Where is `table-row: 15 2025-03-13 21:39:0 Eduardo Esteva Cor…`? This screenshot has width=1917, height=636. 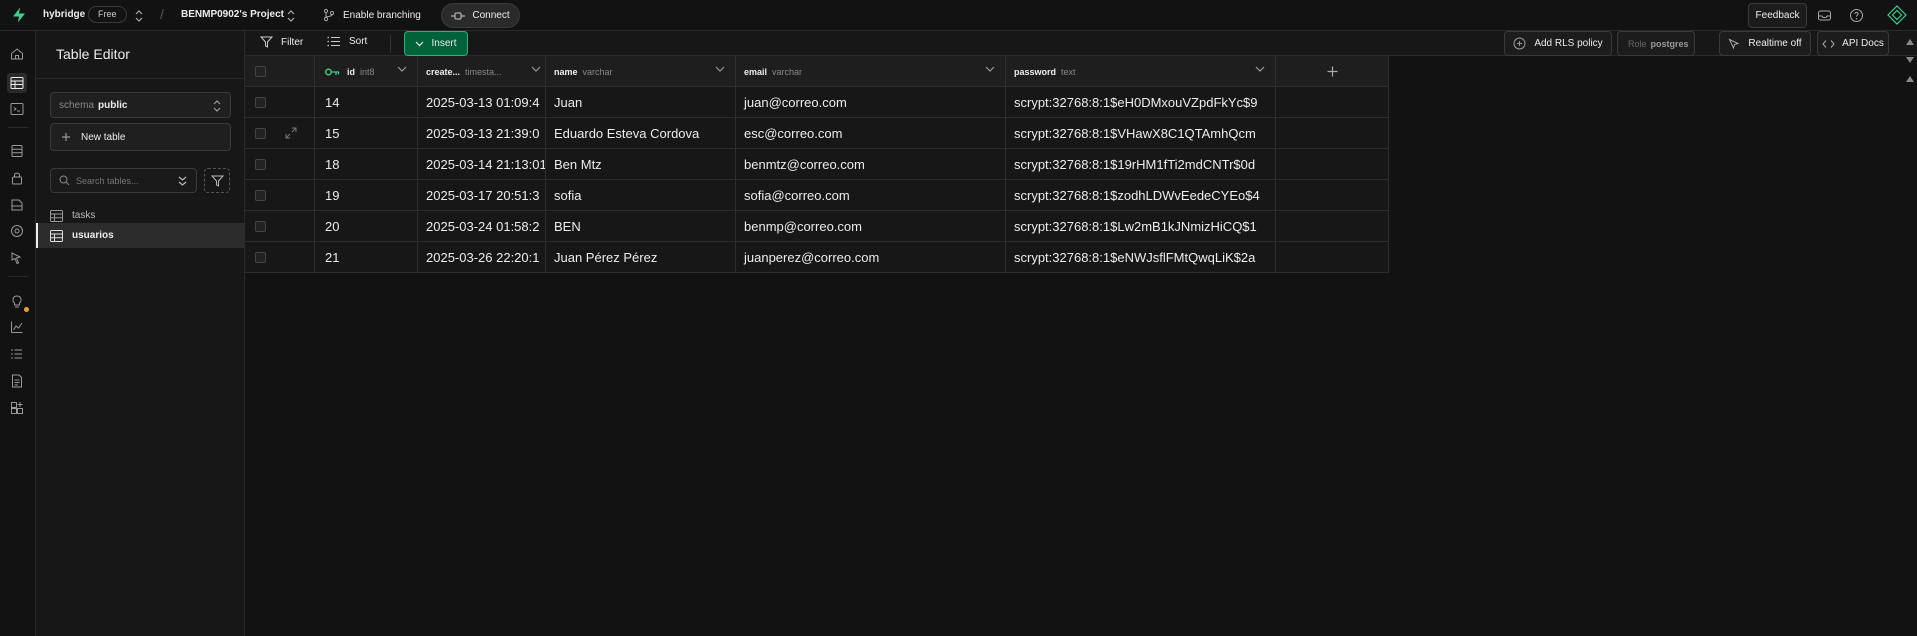
table-row: 15 2025-03-13 21:39:0 Eduardo Esteva Cor… is located at coordinates (817, 133).